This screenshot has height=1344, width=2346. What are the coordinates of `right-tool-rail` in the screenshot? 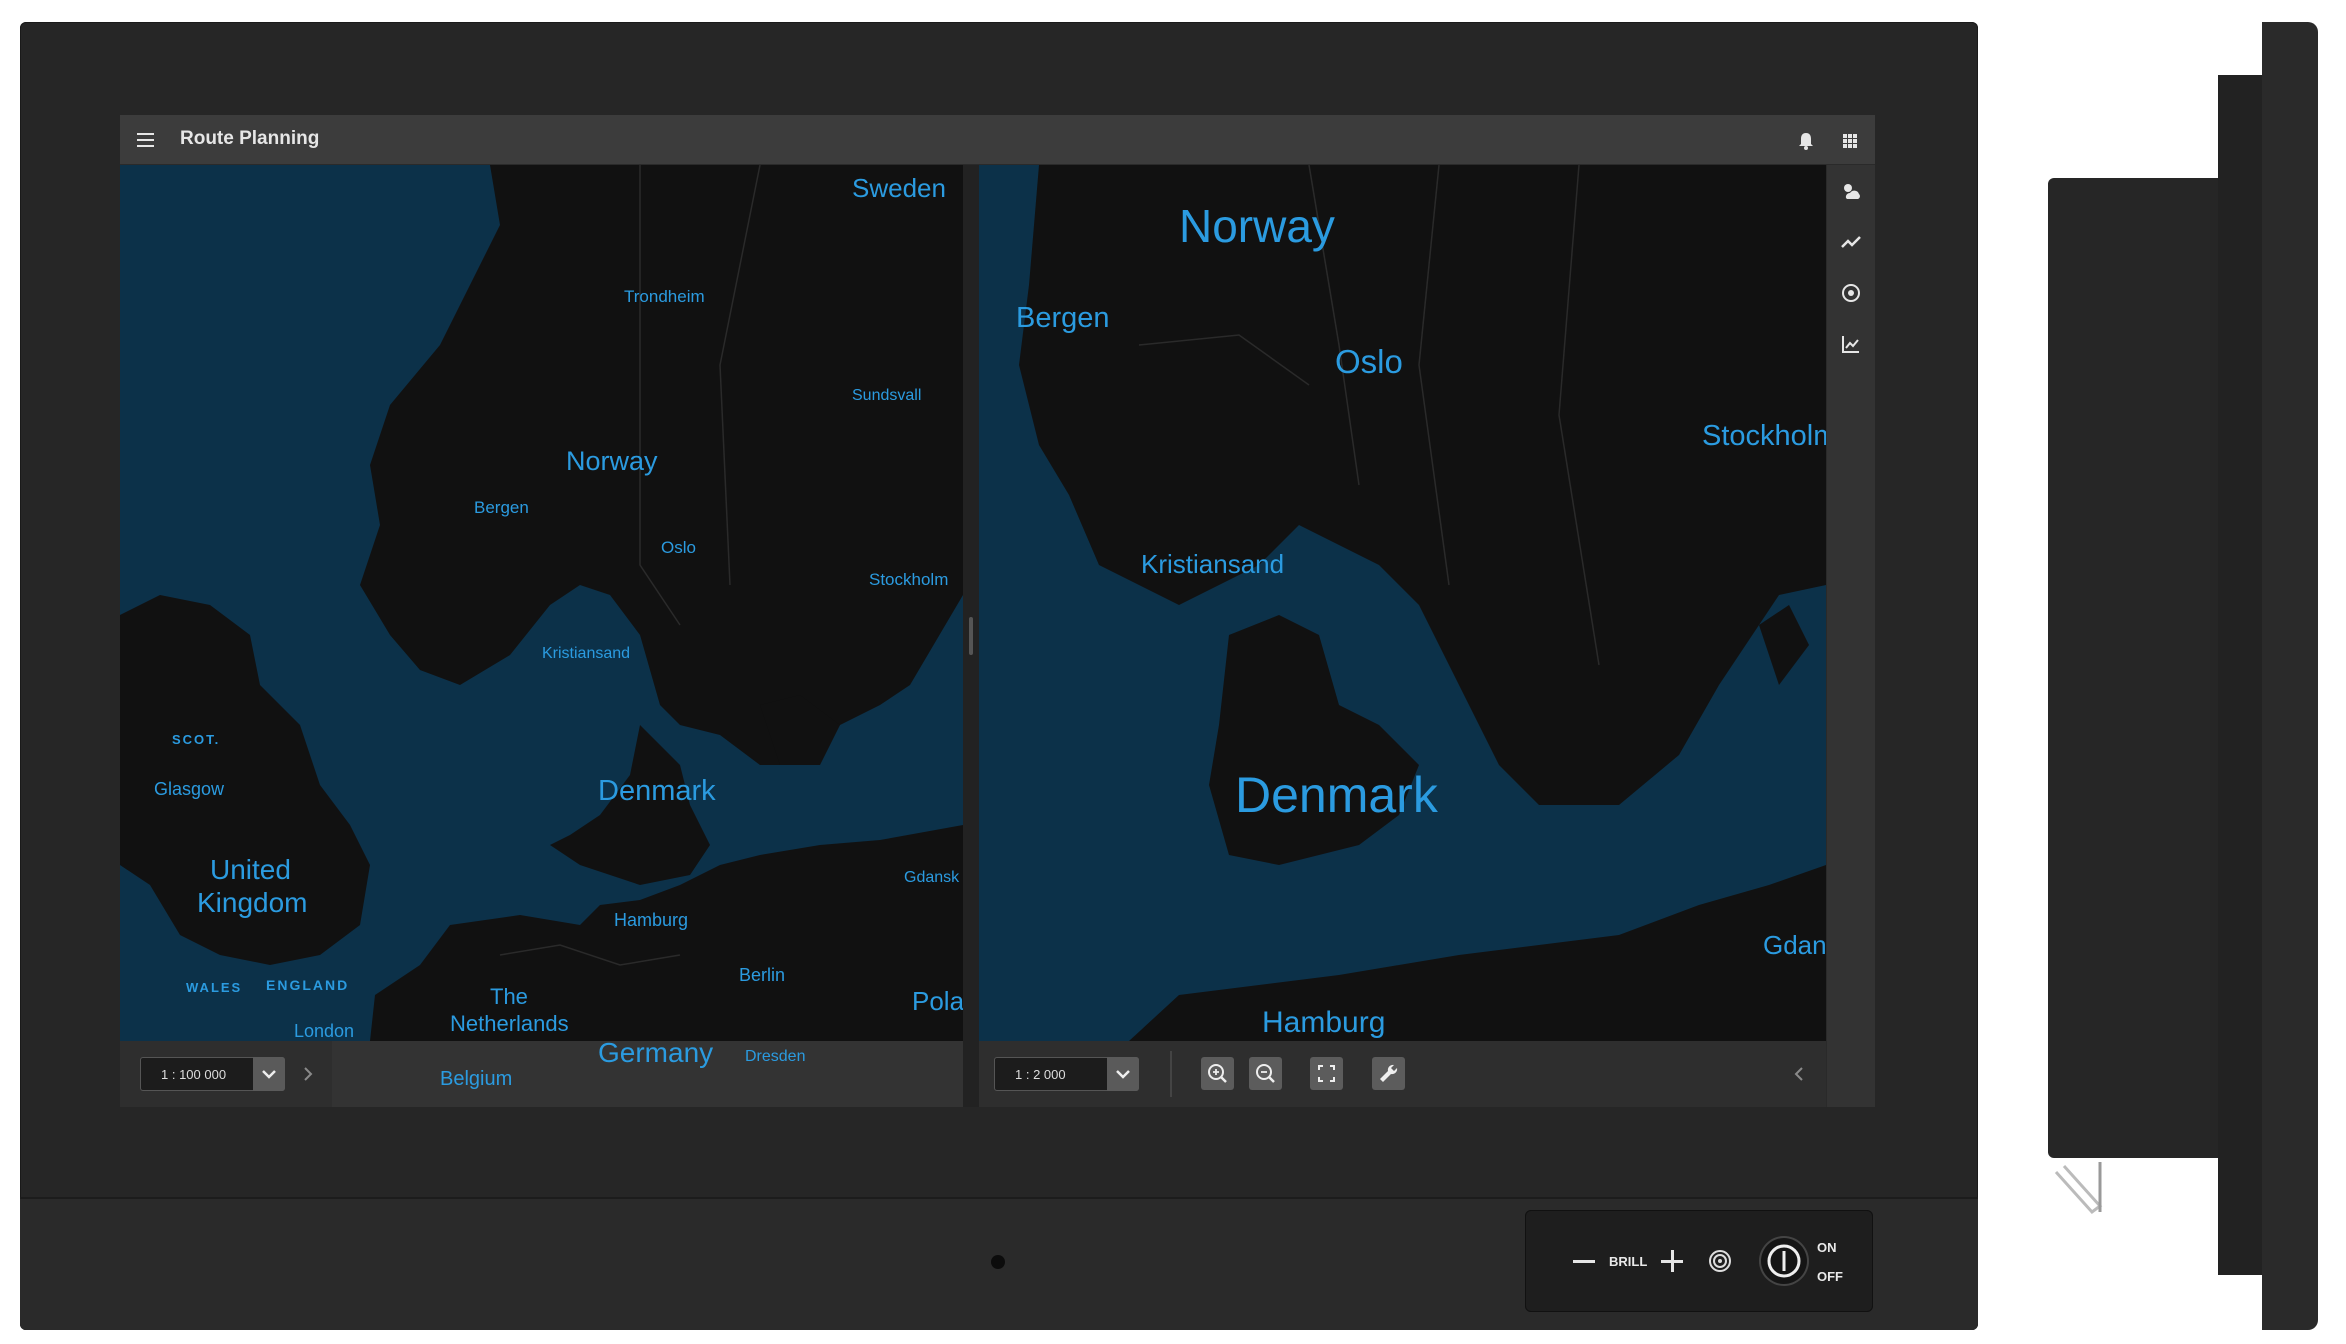 It's located at (1850, 636).